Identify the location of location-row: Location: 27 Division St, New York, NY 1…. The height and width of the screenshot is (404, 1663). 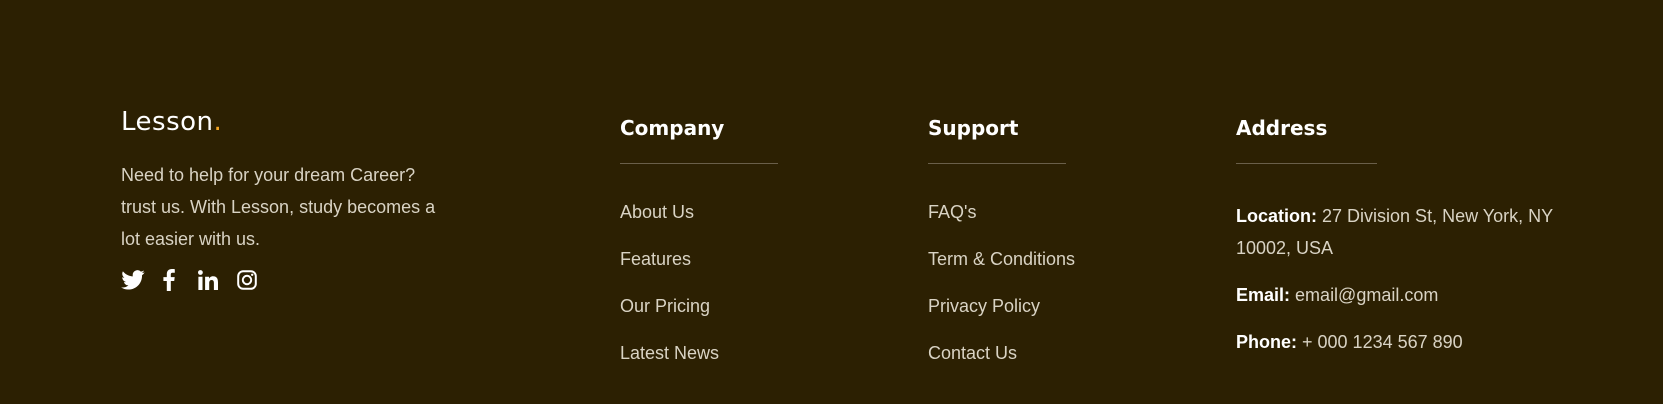
(1401, 232).